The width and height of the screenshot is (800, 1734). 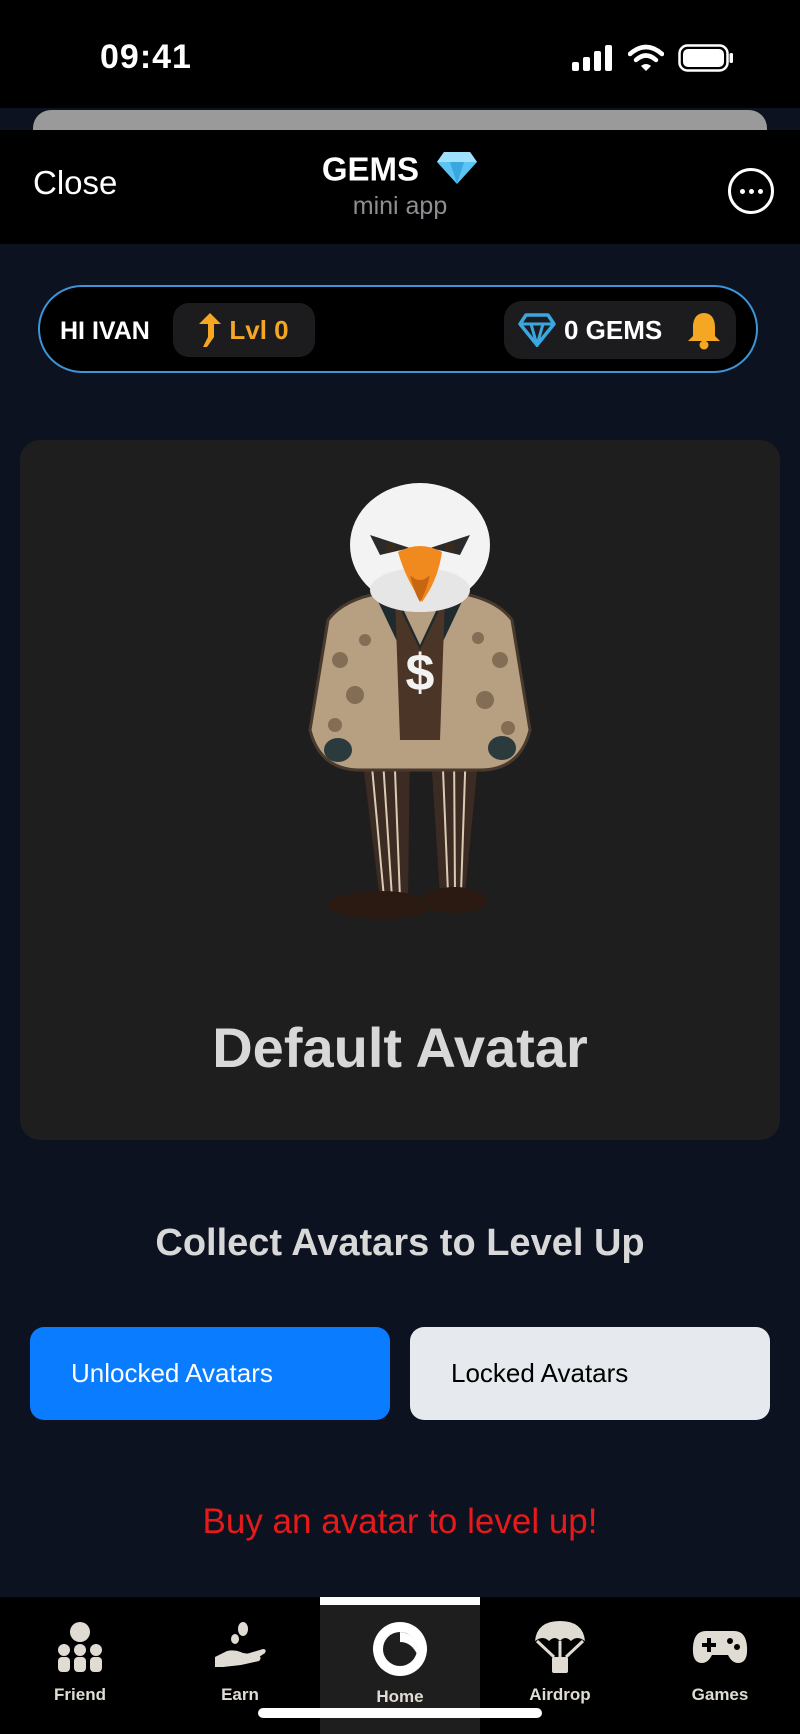 What do you see at coordinates (210, 1373) in the screenshot?
I see `tab-unlocked-avatars: Unlocked Avatars` at bounding box center [210, 1373].